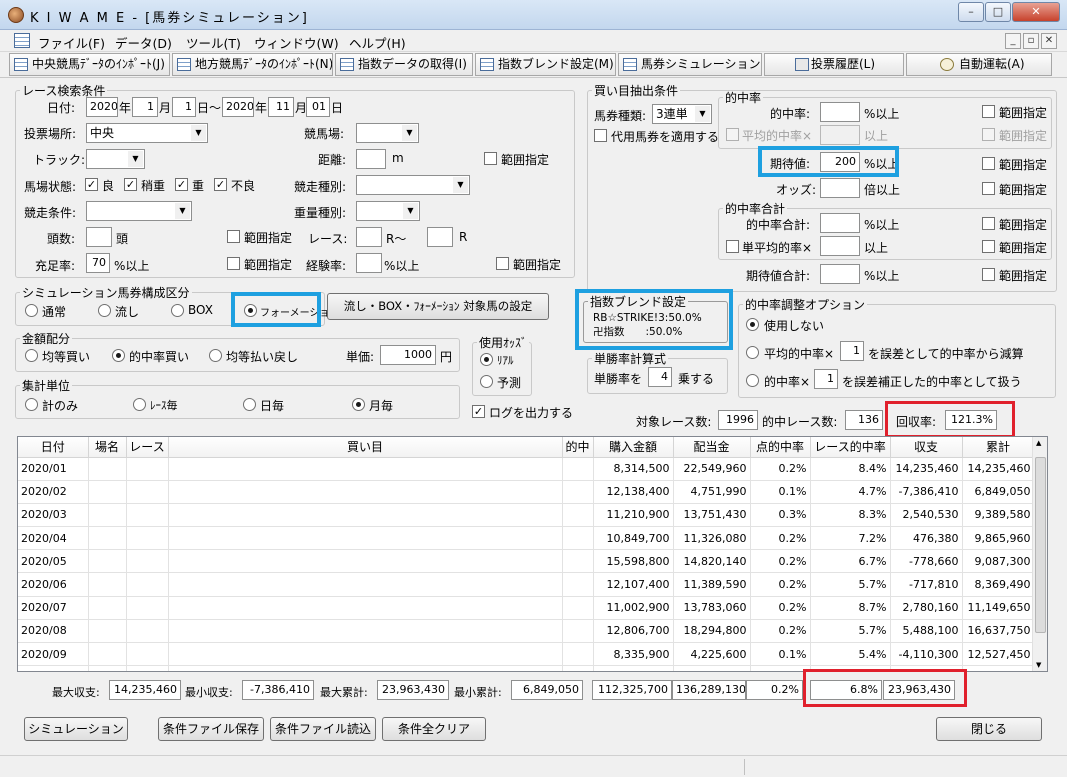 Image resolution: width=1067 pixels, height=777 pixels. I want to click on venue-select: 中央 ▼, so click(147, 133).